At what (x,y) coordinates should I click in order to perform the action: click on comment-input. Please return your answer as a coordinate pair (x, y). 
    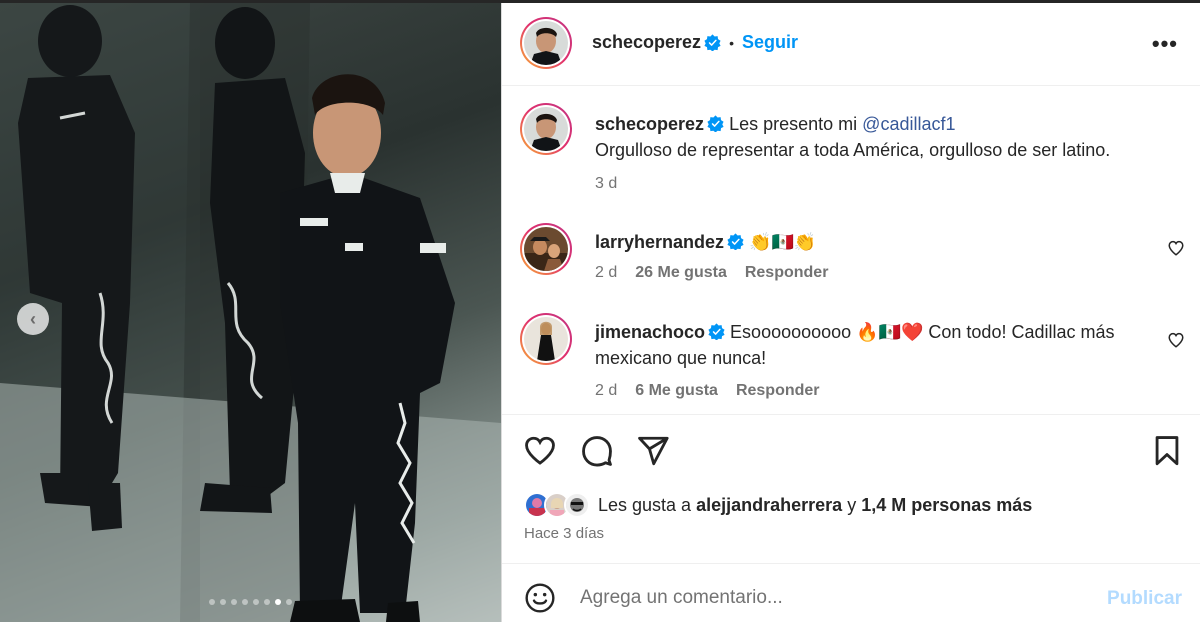
    Looking at the image, I should click on (830, 598).